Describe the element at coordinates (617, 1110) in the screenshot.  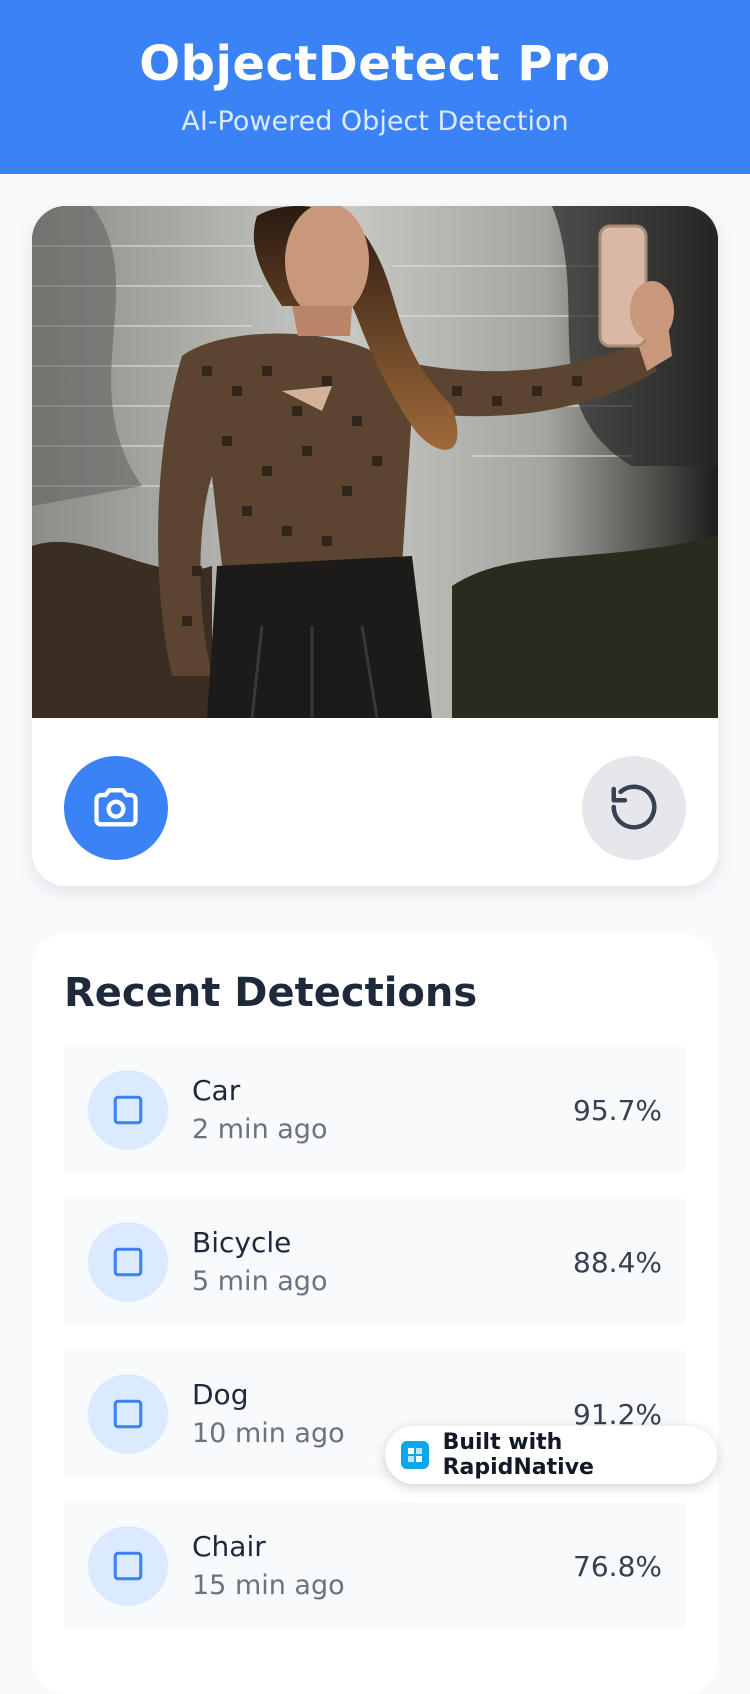
I see `detection-confidence: 95.7%` at that location.